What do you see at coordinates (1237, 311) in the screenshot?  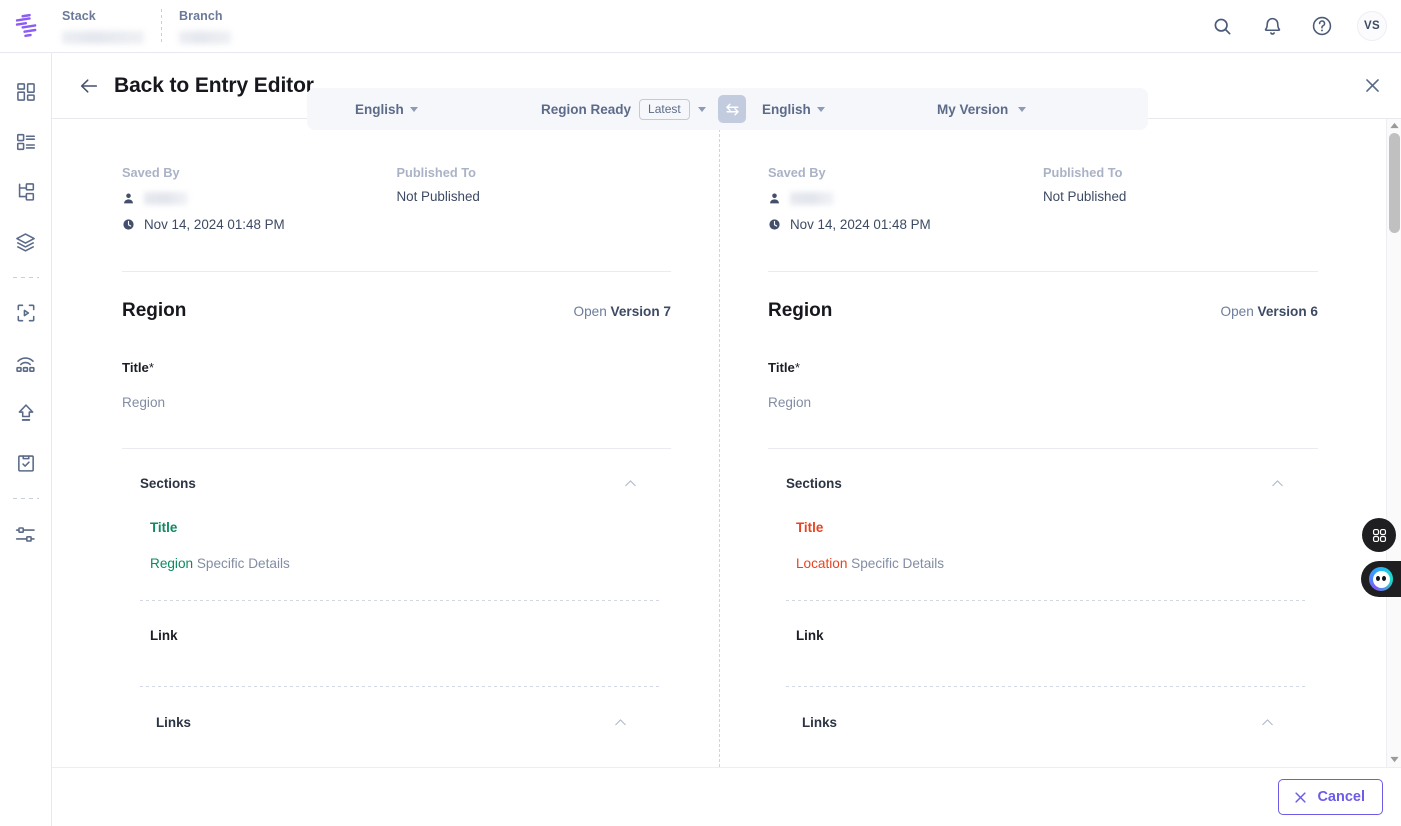 I see `open-version-prefix: Open` at bounding box center [1237, 311].